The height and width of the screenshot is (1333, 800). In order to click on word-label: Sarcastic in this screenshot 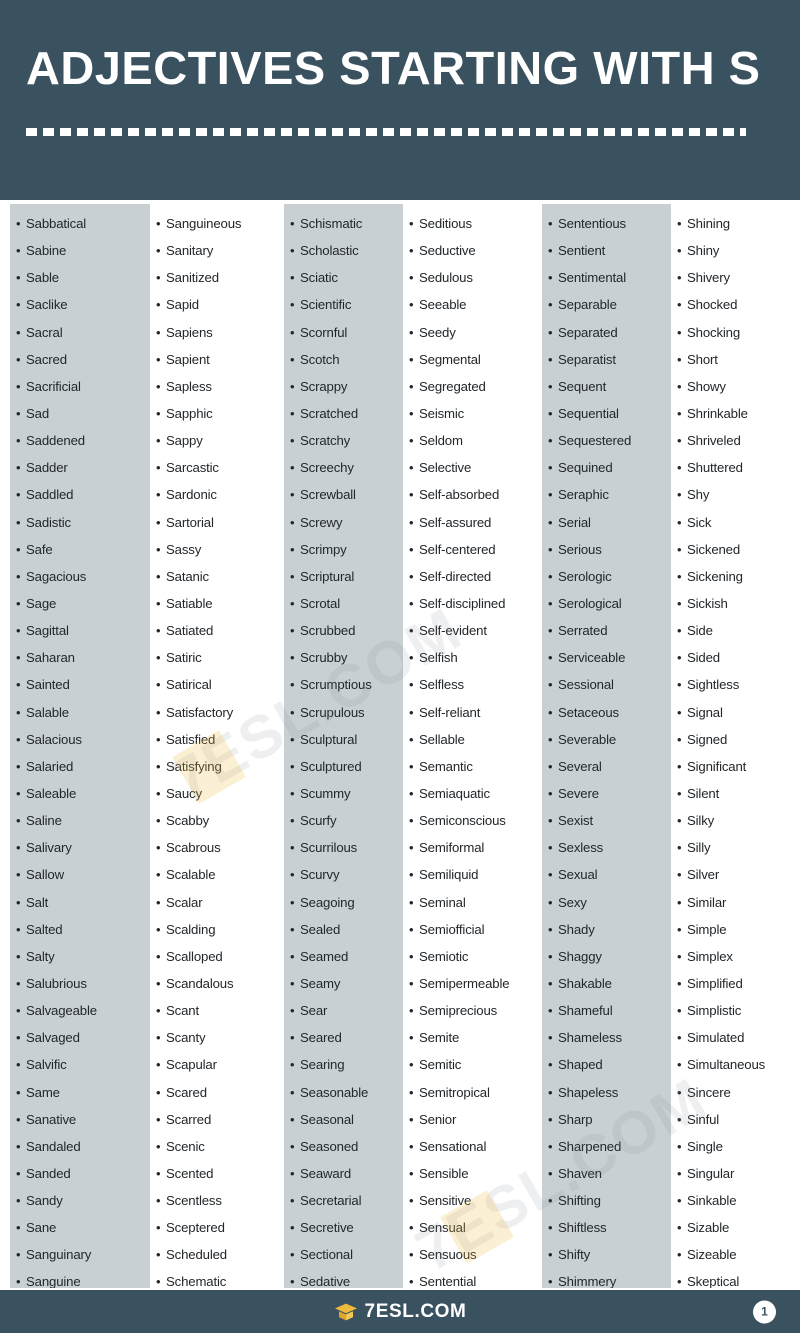, I will do `click(192, 468)`.